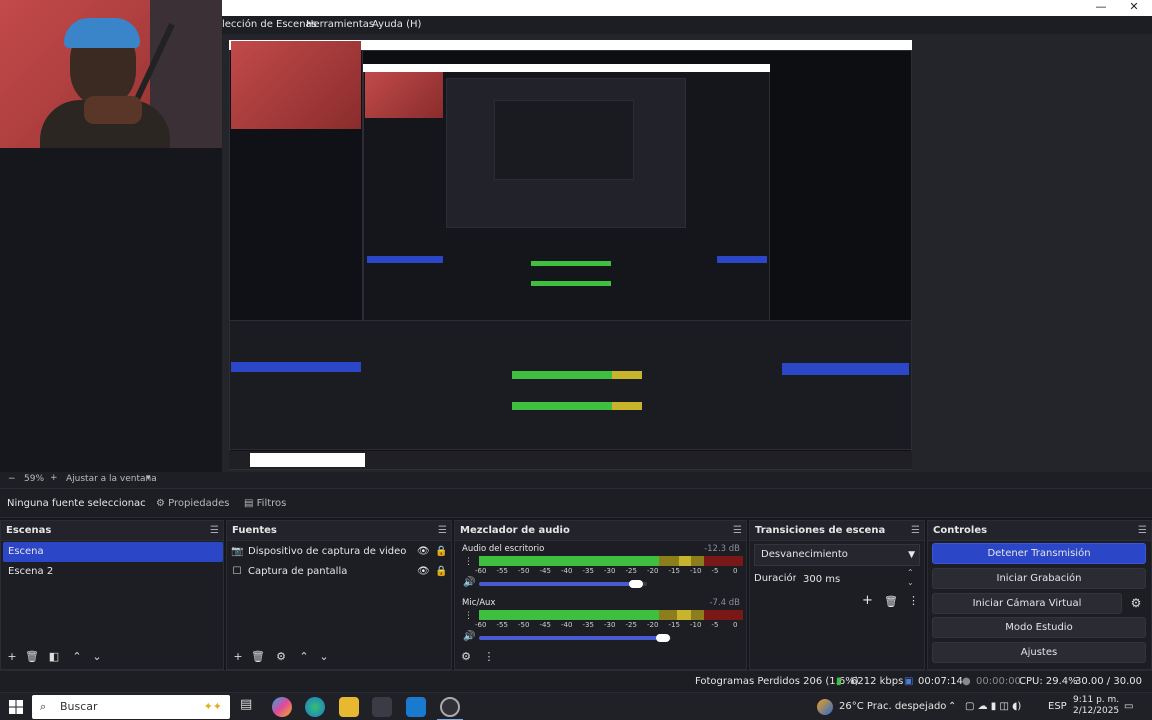 Image resolution: width=1152 pixels, height=720 pixels. What do you see at coordinates (524, 625) in the screenshot?
I see `meter-tick-label: -50` at bounding box center [524, 625].